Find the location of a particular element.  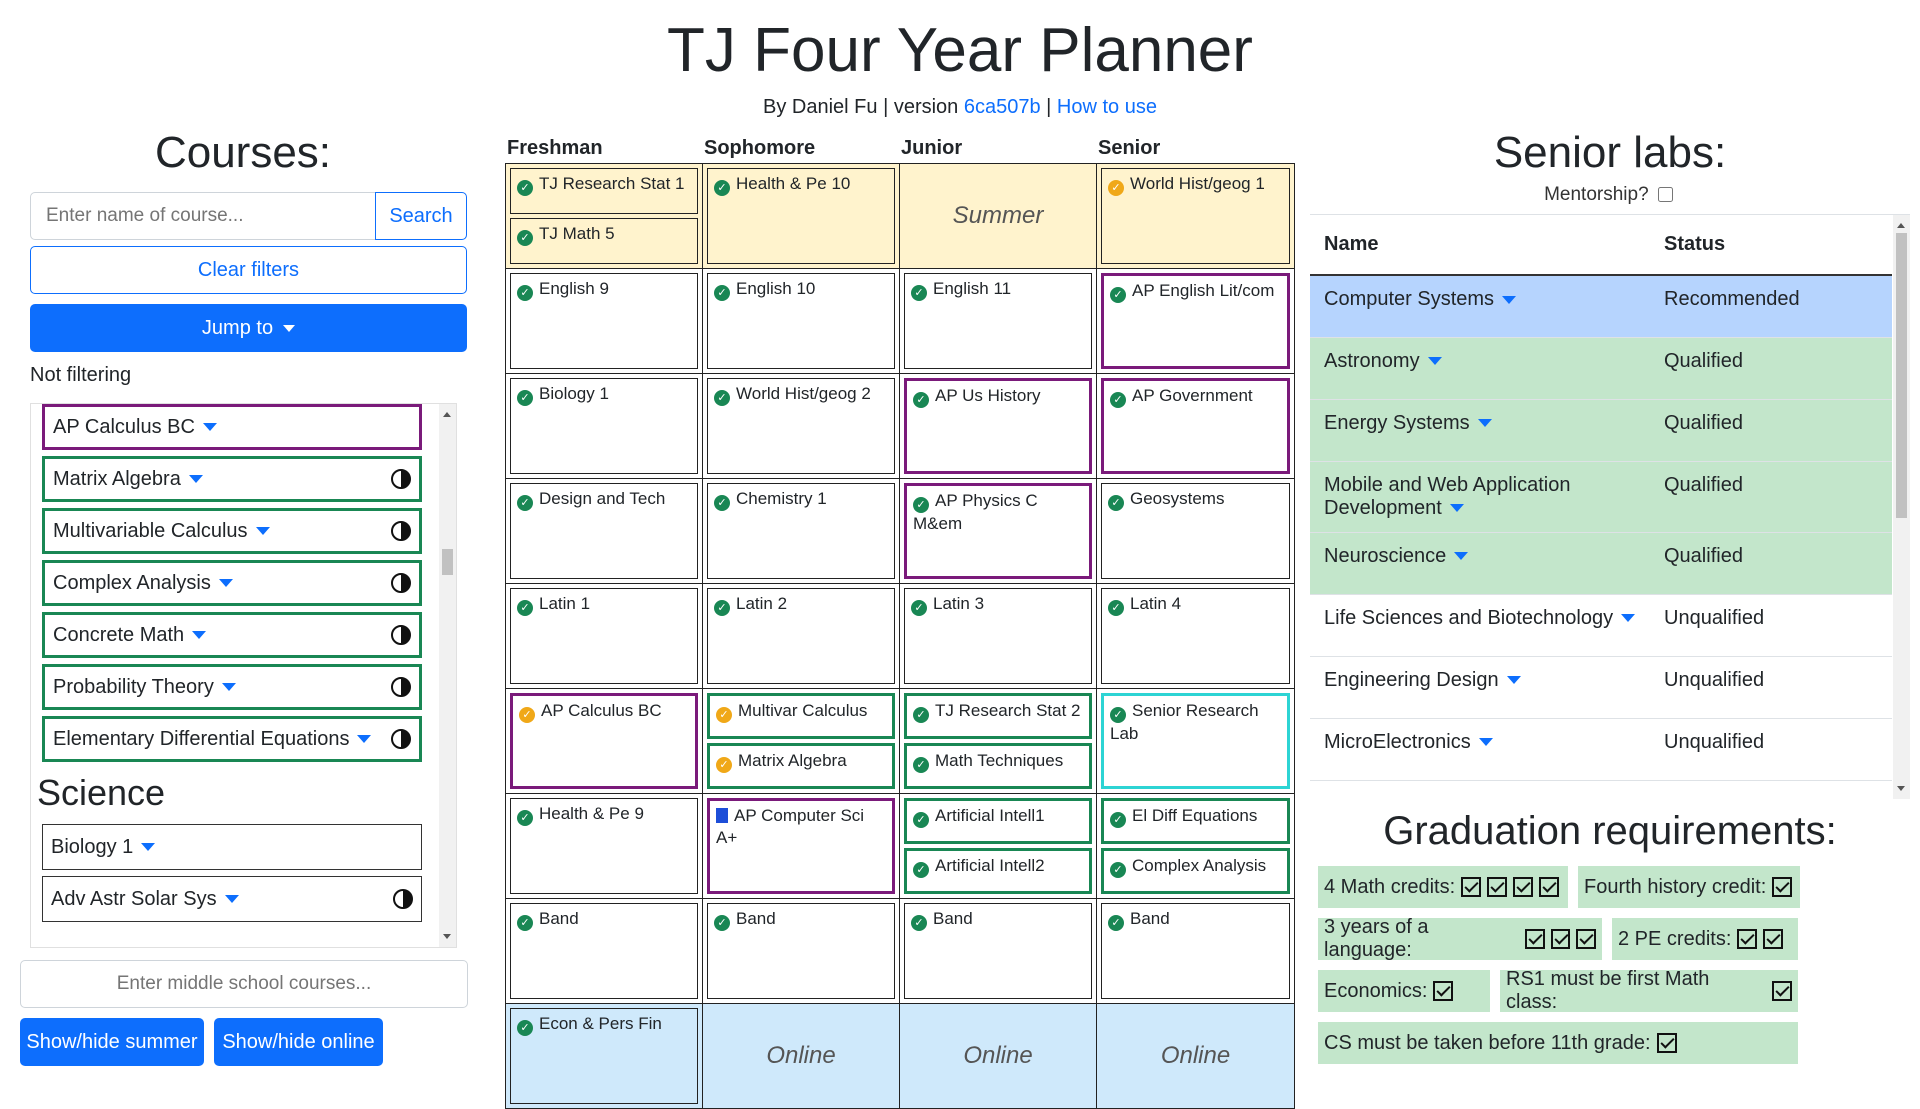

planner-cell: ✓ AP Government is located at coordinates (1195, 426).